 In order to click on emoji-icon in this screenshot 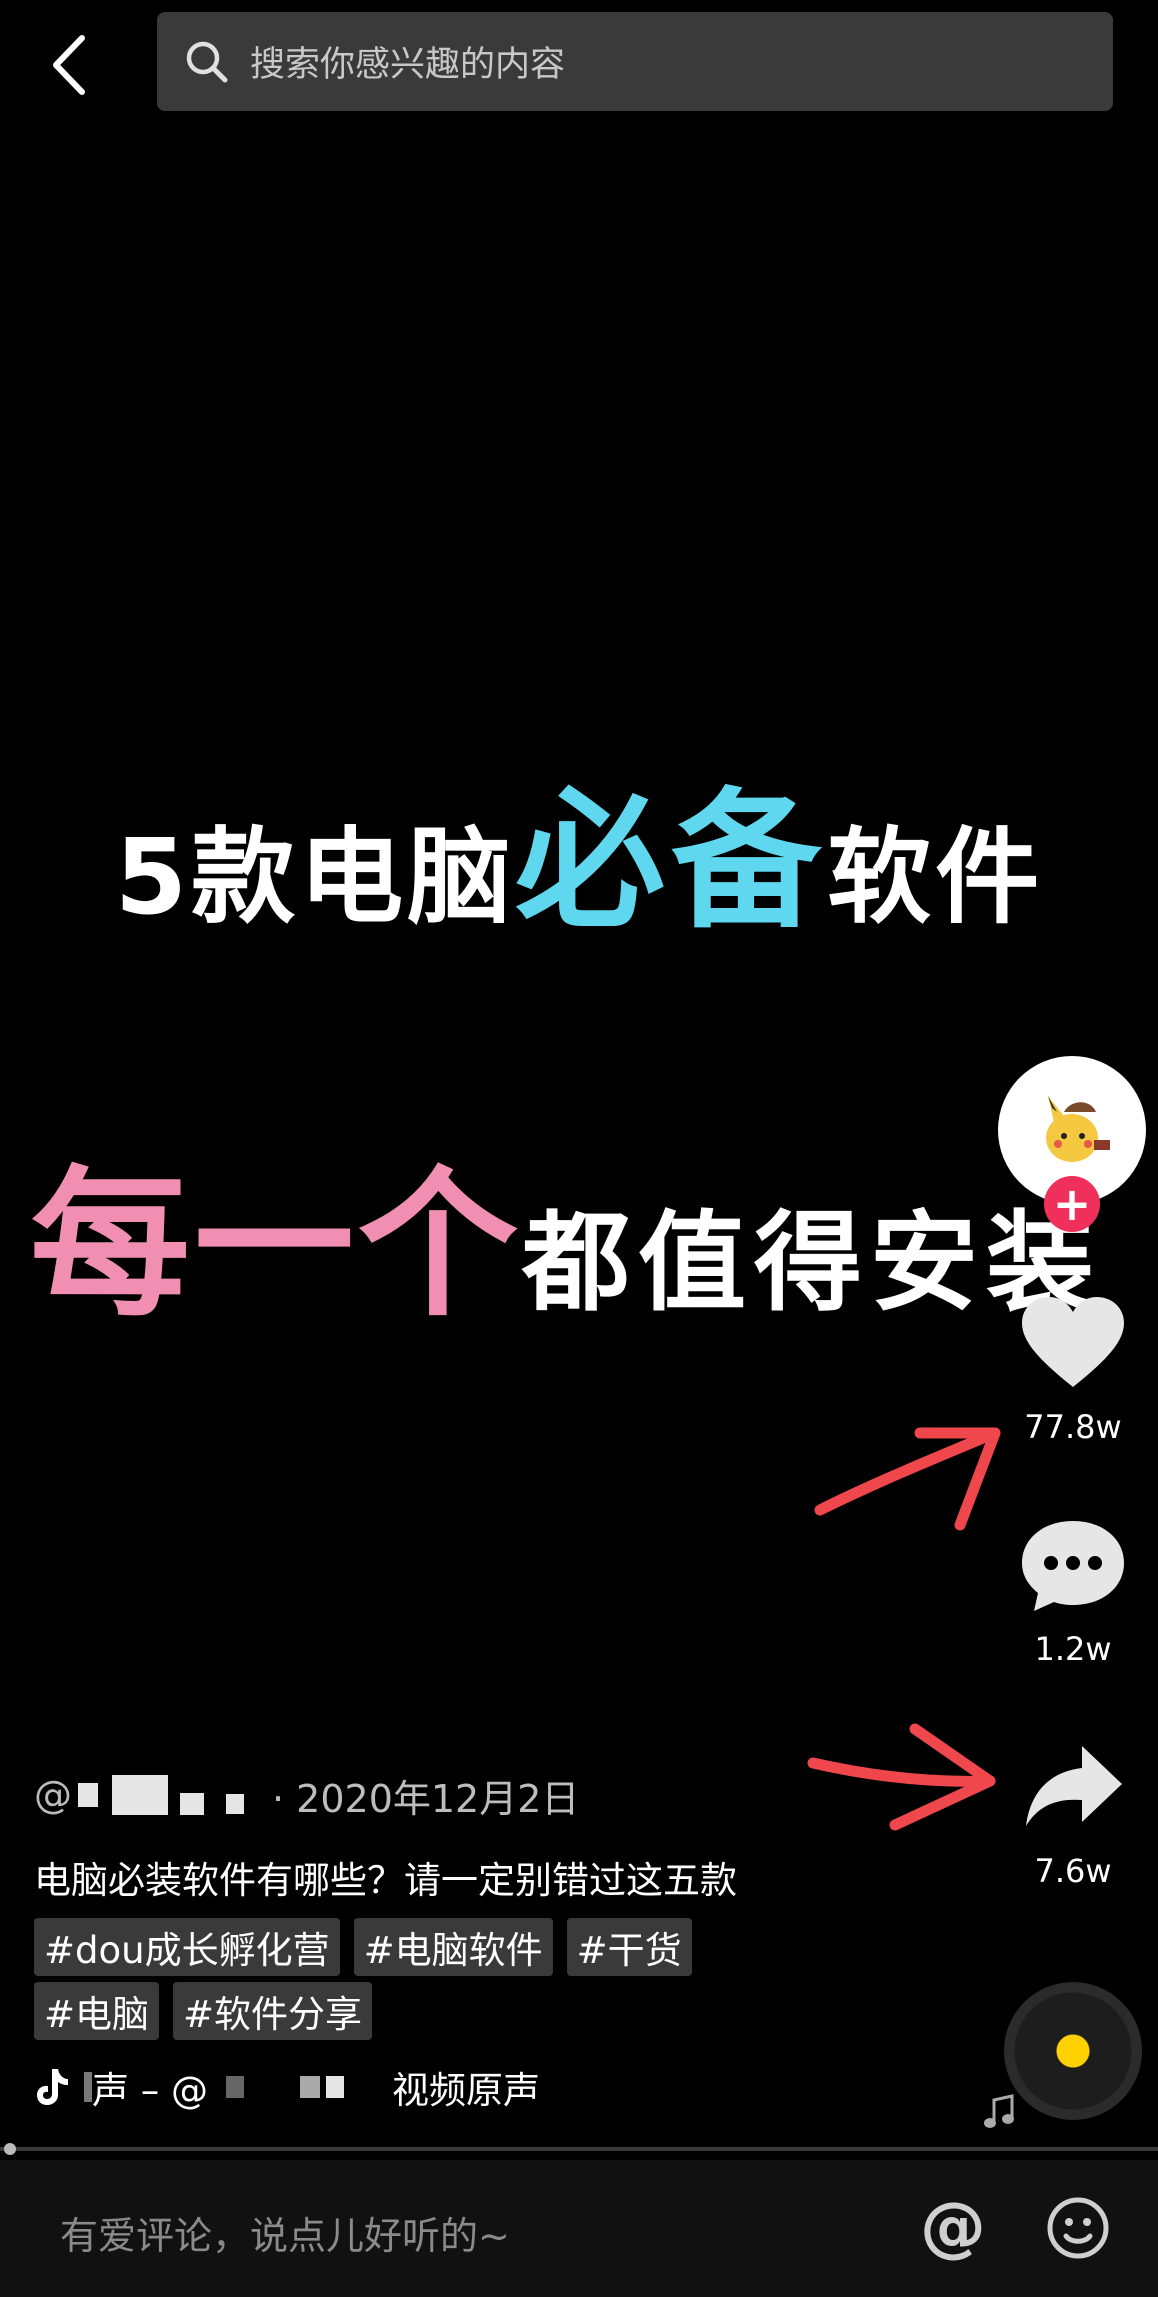, I will do `click(1078, 2228)`.